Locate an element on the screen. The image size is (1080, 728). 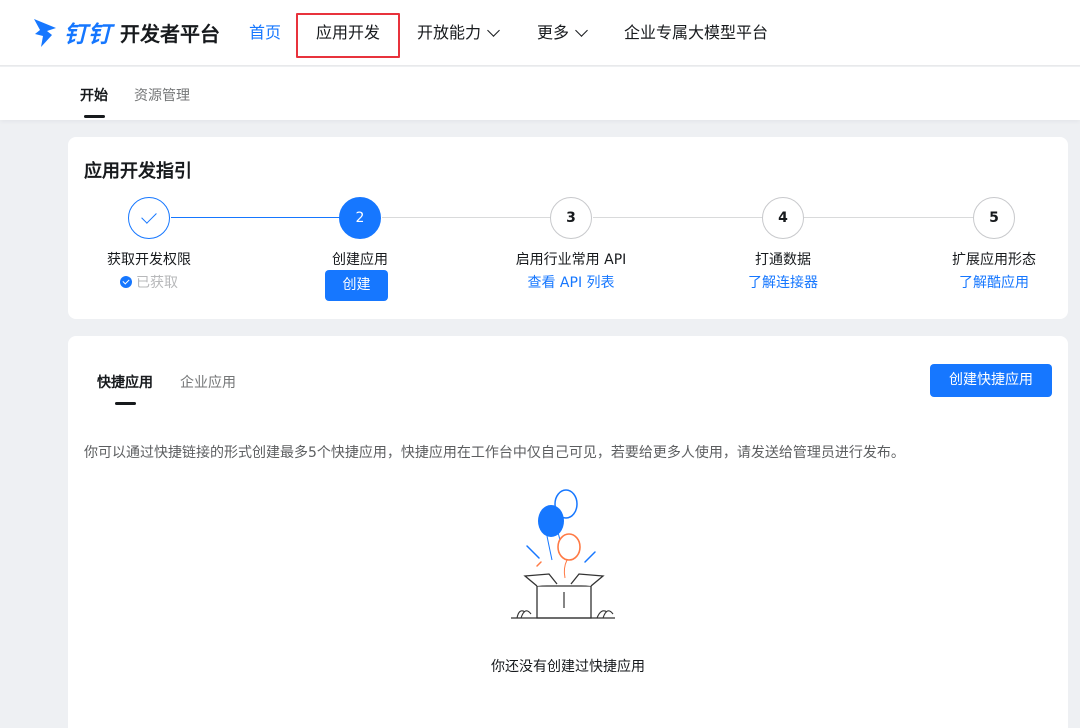
step-2-label: 创建应用 is located at coordinates (360, 260).